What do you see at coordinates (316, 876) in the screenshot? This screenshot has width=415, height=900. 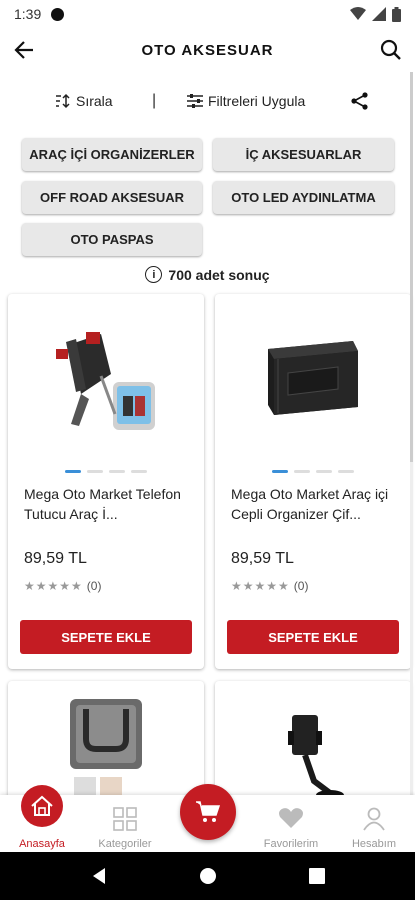 I see `system-recents-icon` at bounding box center [316, 876].